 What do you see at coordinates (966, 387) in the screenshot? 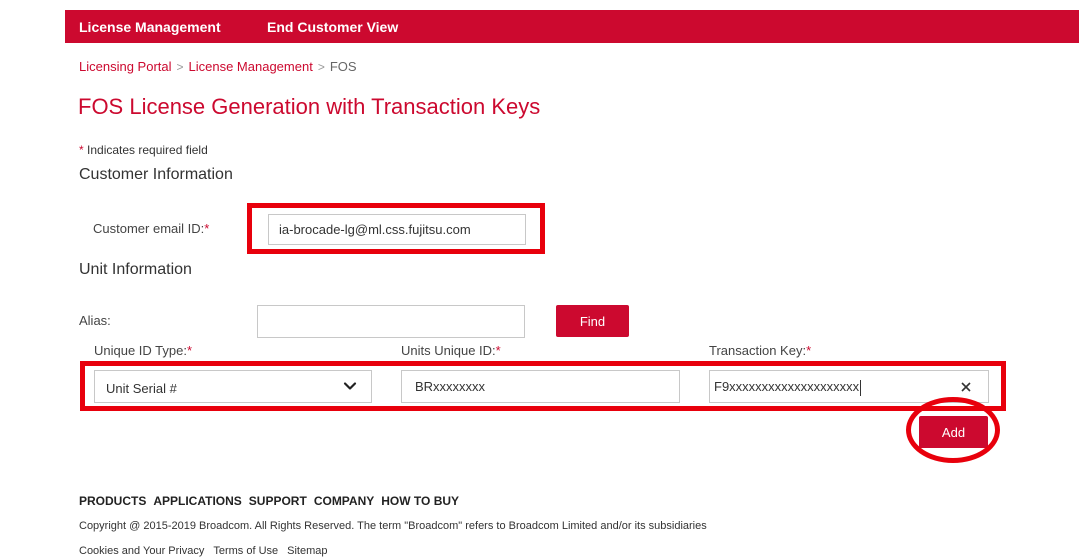
I see `clear-icon` at bounding box center [966, 387].